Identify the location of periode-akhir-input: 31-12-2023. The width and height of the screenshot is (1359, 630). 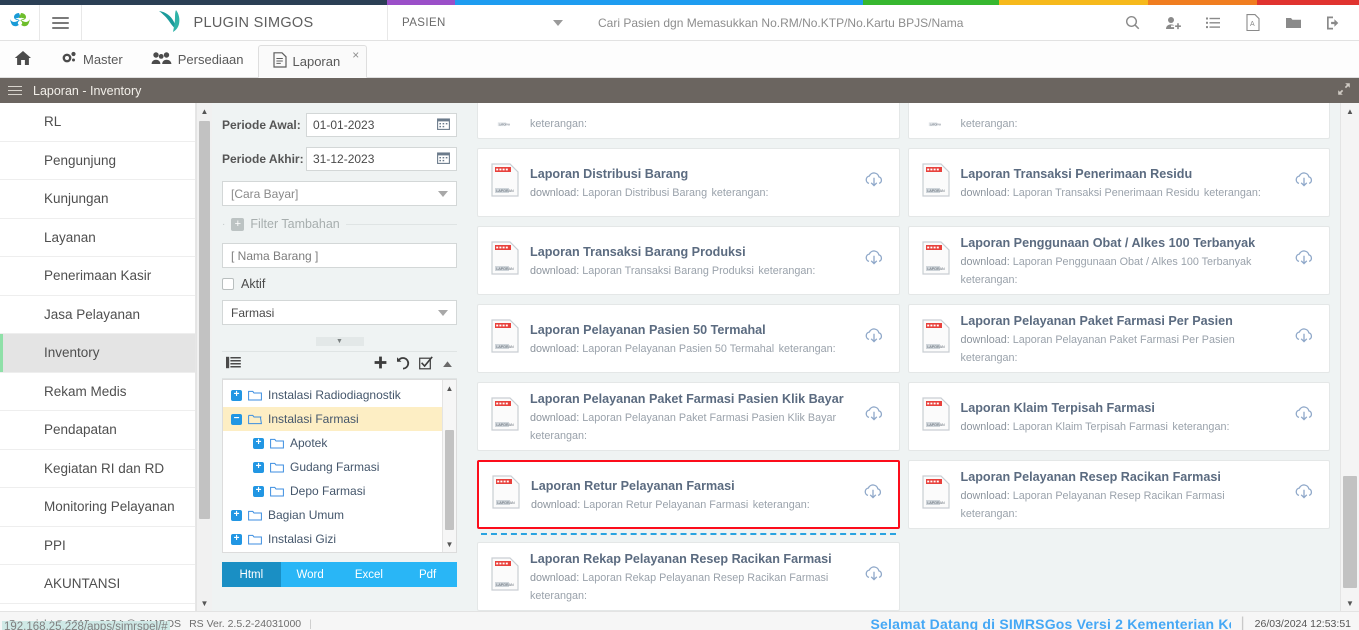
(381, 159).